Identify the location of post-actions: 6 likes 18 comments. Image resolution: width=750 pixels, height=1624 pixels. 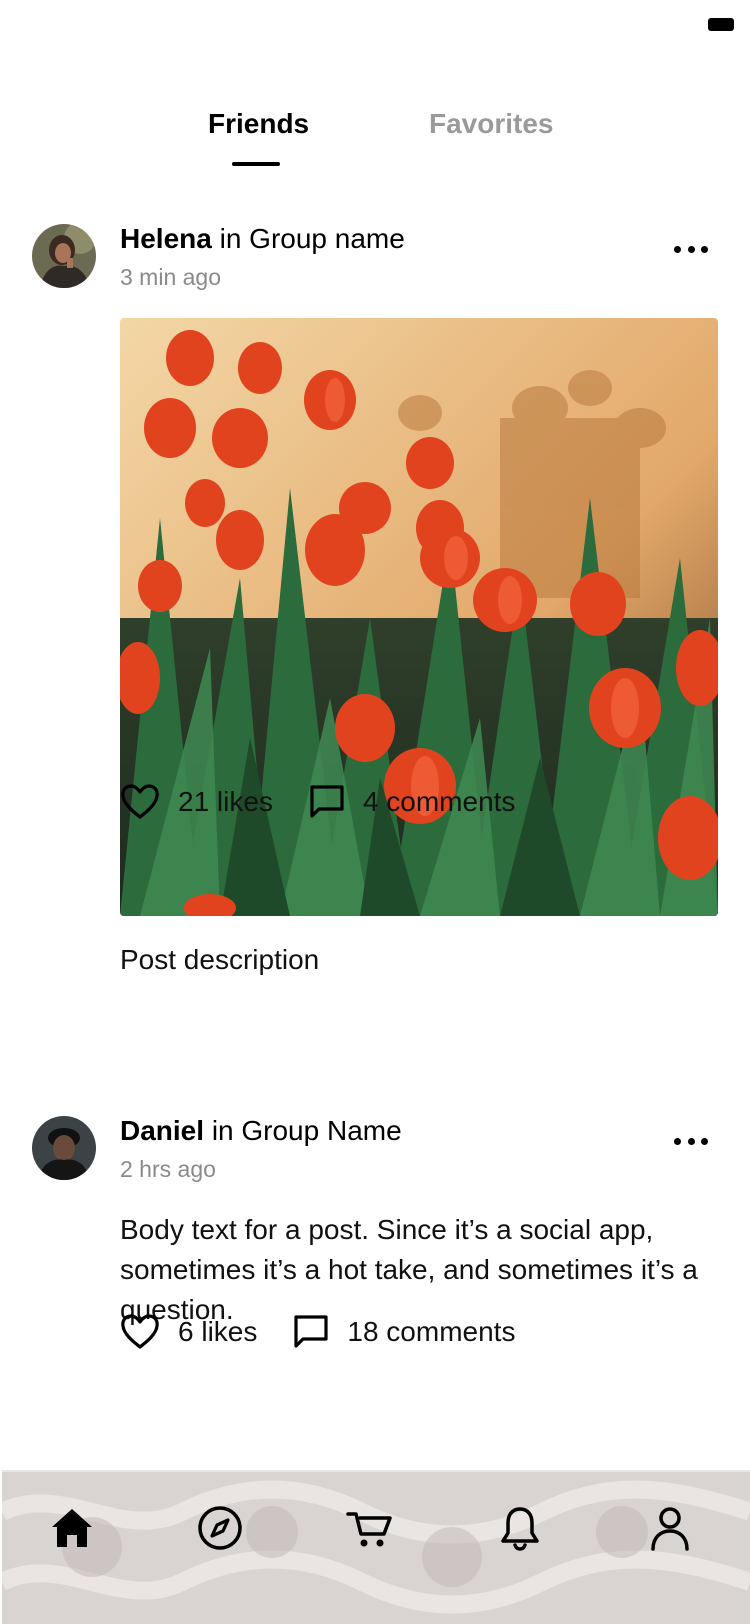
(317, 1332).